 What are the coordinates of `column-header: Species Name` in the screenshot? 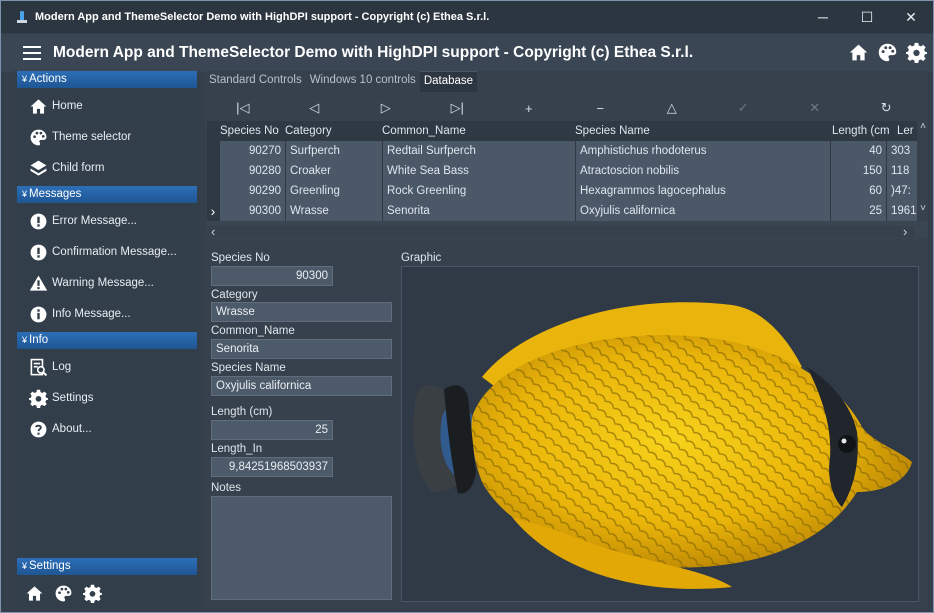 It's located at (700, 131).